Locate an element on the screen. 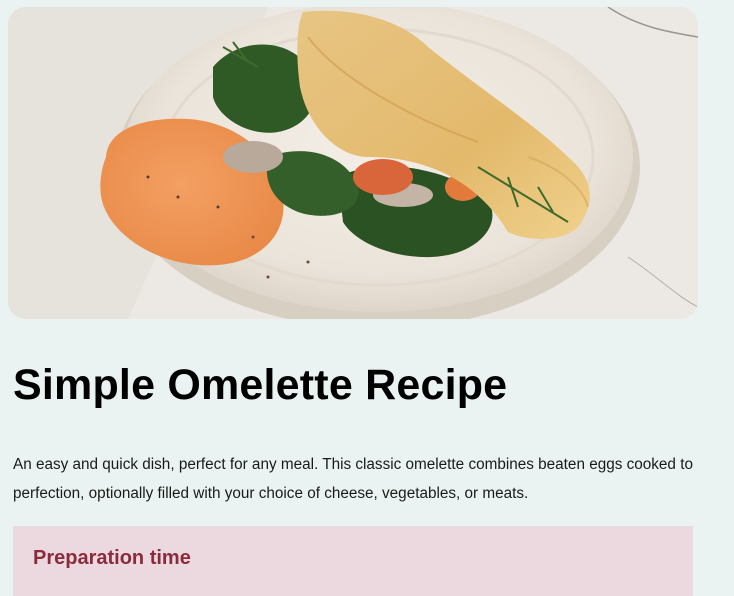  preparation-heading: Preparation time is located at coordinates (112, 558).